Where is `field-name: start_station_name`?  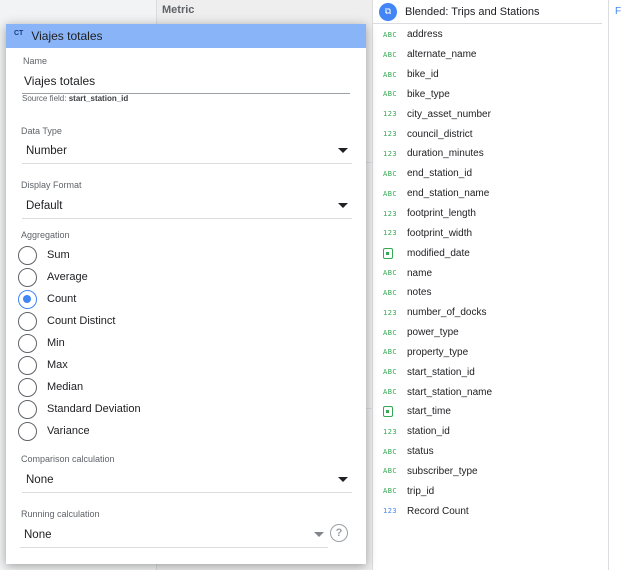 field-name: start_station_name is located at coordinates (450, 392).